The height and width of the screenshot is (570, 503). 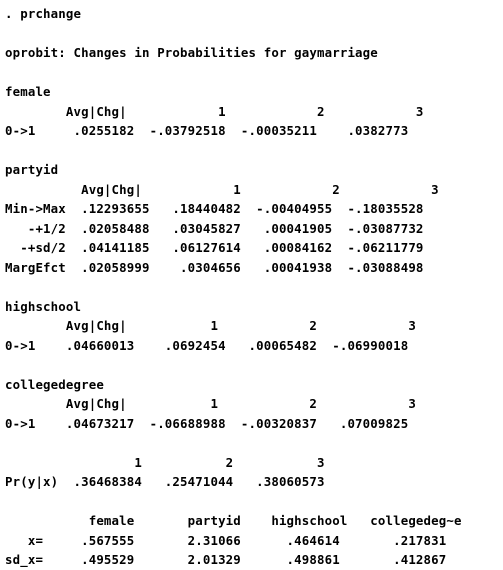 What do you see at coordinates (226, 559) in the screenshot?
I see `variable-sd-row: sd_x= .495529 2.01329 .498861 .412867` at bounding box center [226, 559].